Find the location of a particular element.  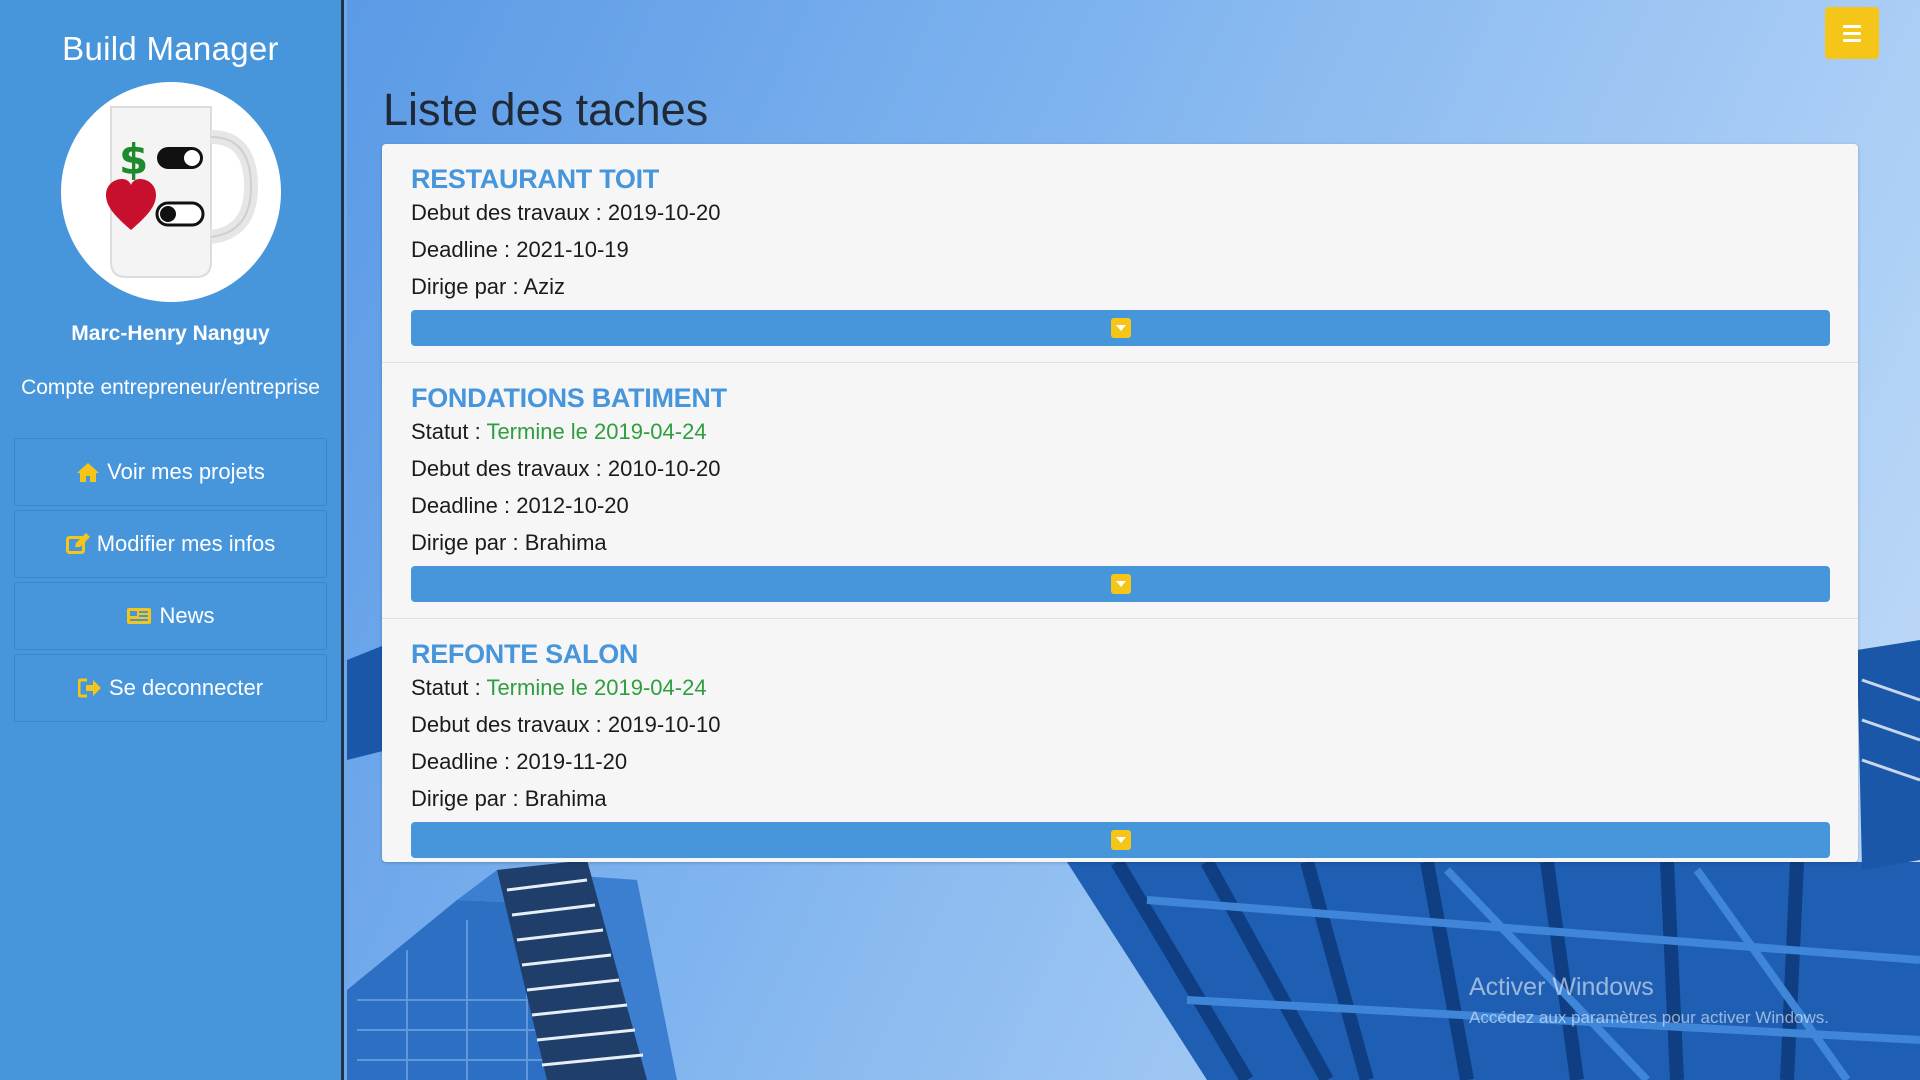

home-icon is located at coordinates (88, 472).